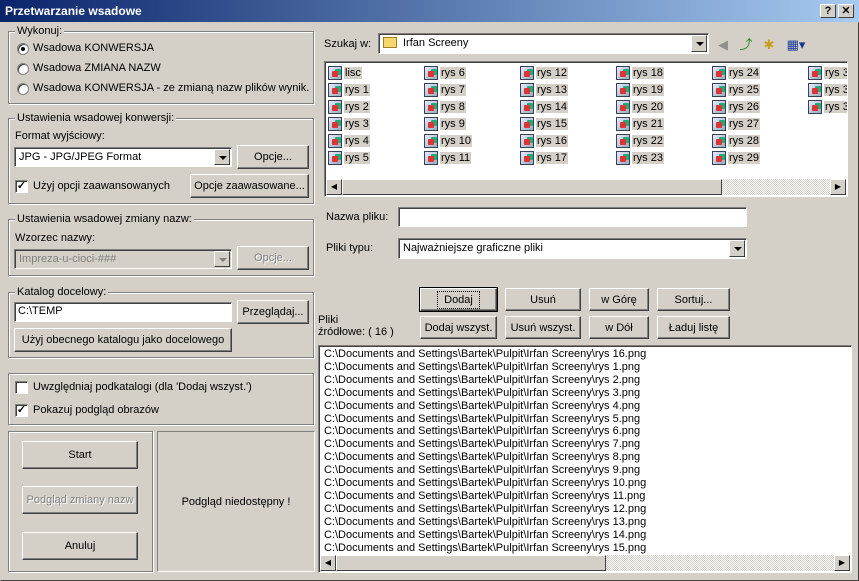 This screenshot has width=859, height=581. Describe the element at coordinates (723, 45) in the screenshot. I see `back-icon: ◀` at that location.